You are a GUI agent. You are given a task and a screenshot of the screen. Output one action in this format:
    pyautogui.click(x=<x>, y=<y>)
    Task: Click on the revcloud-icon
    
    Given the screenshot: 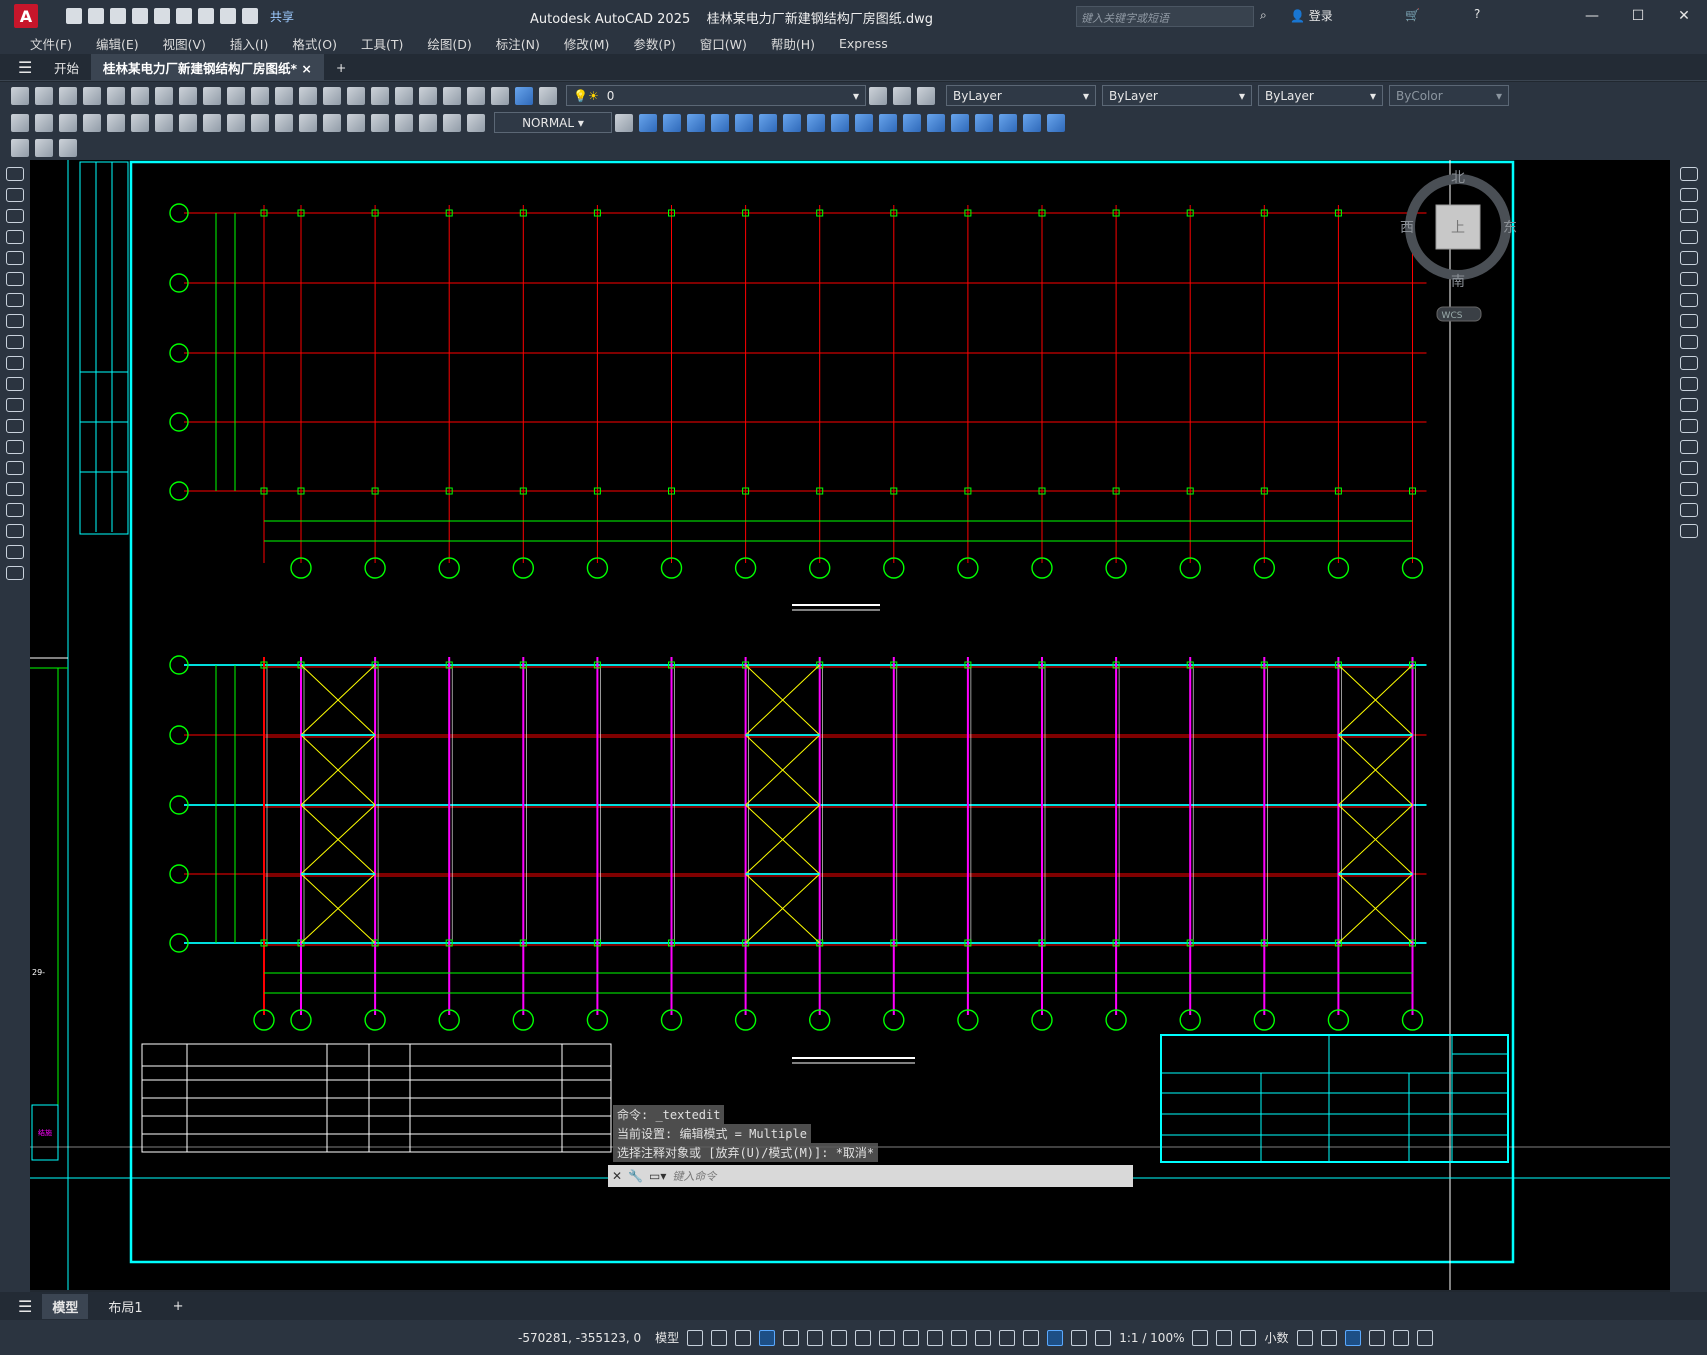 What is the action you would take?
    pyautogui.click(x=15, y=321)
    